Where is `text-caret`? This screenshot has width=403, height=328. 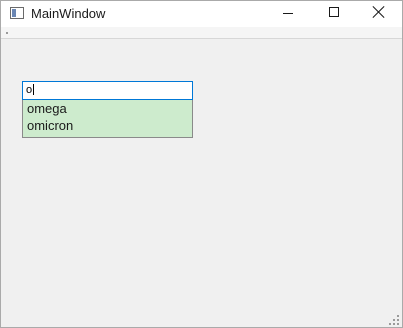
text-caret is located at coordinates (34, 89).